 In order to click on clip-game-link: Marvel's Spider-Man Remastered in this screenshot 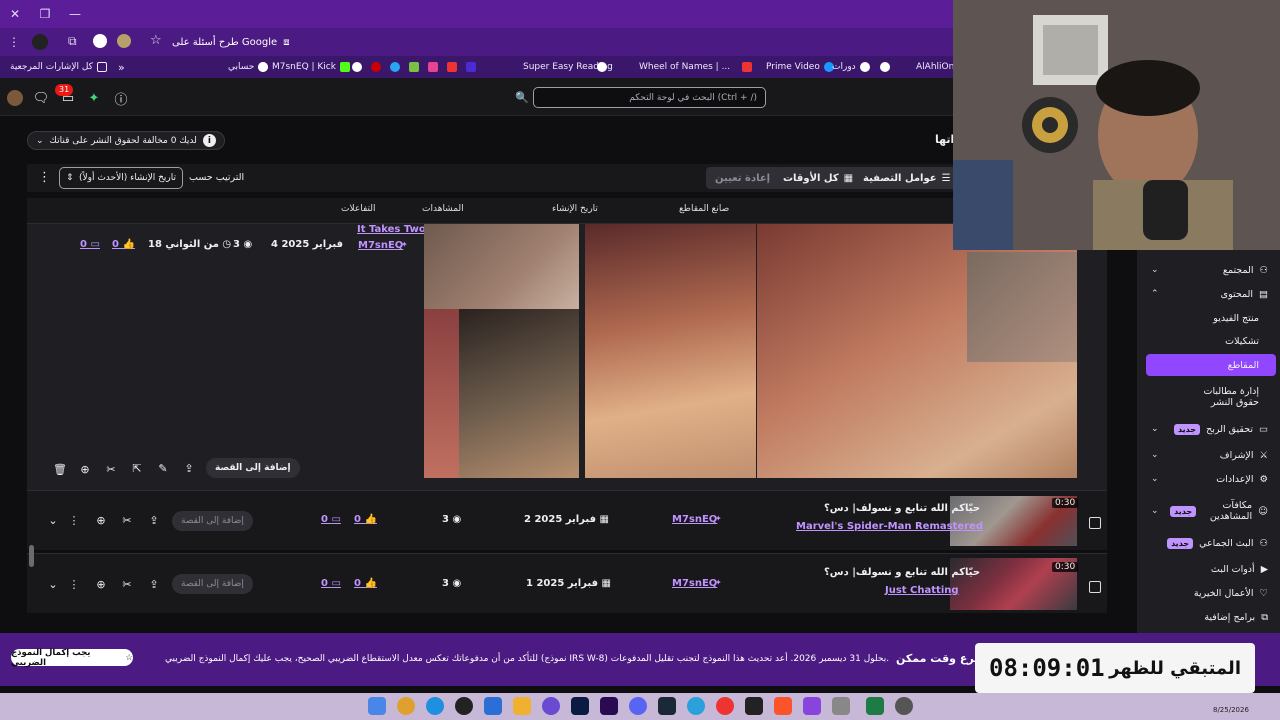, I will do `click(889, 526)`.